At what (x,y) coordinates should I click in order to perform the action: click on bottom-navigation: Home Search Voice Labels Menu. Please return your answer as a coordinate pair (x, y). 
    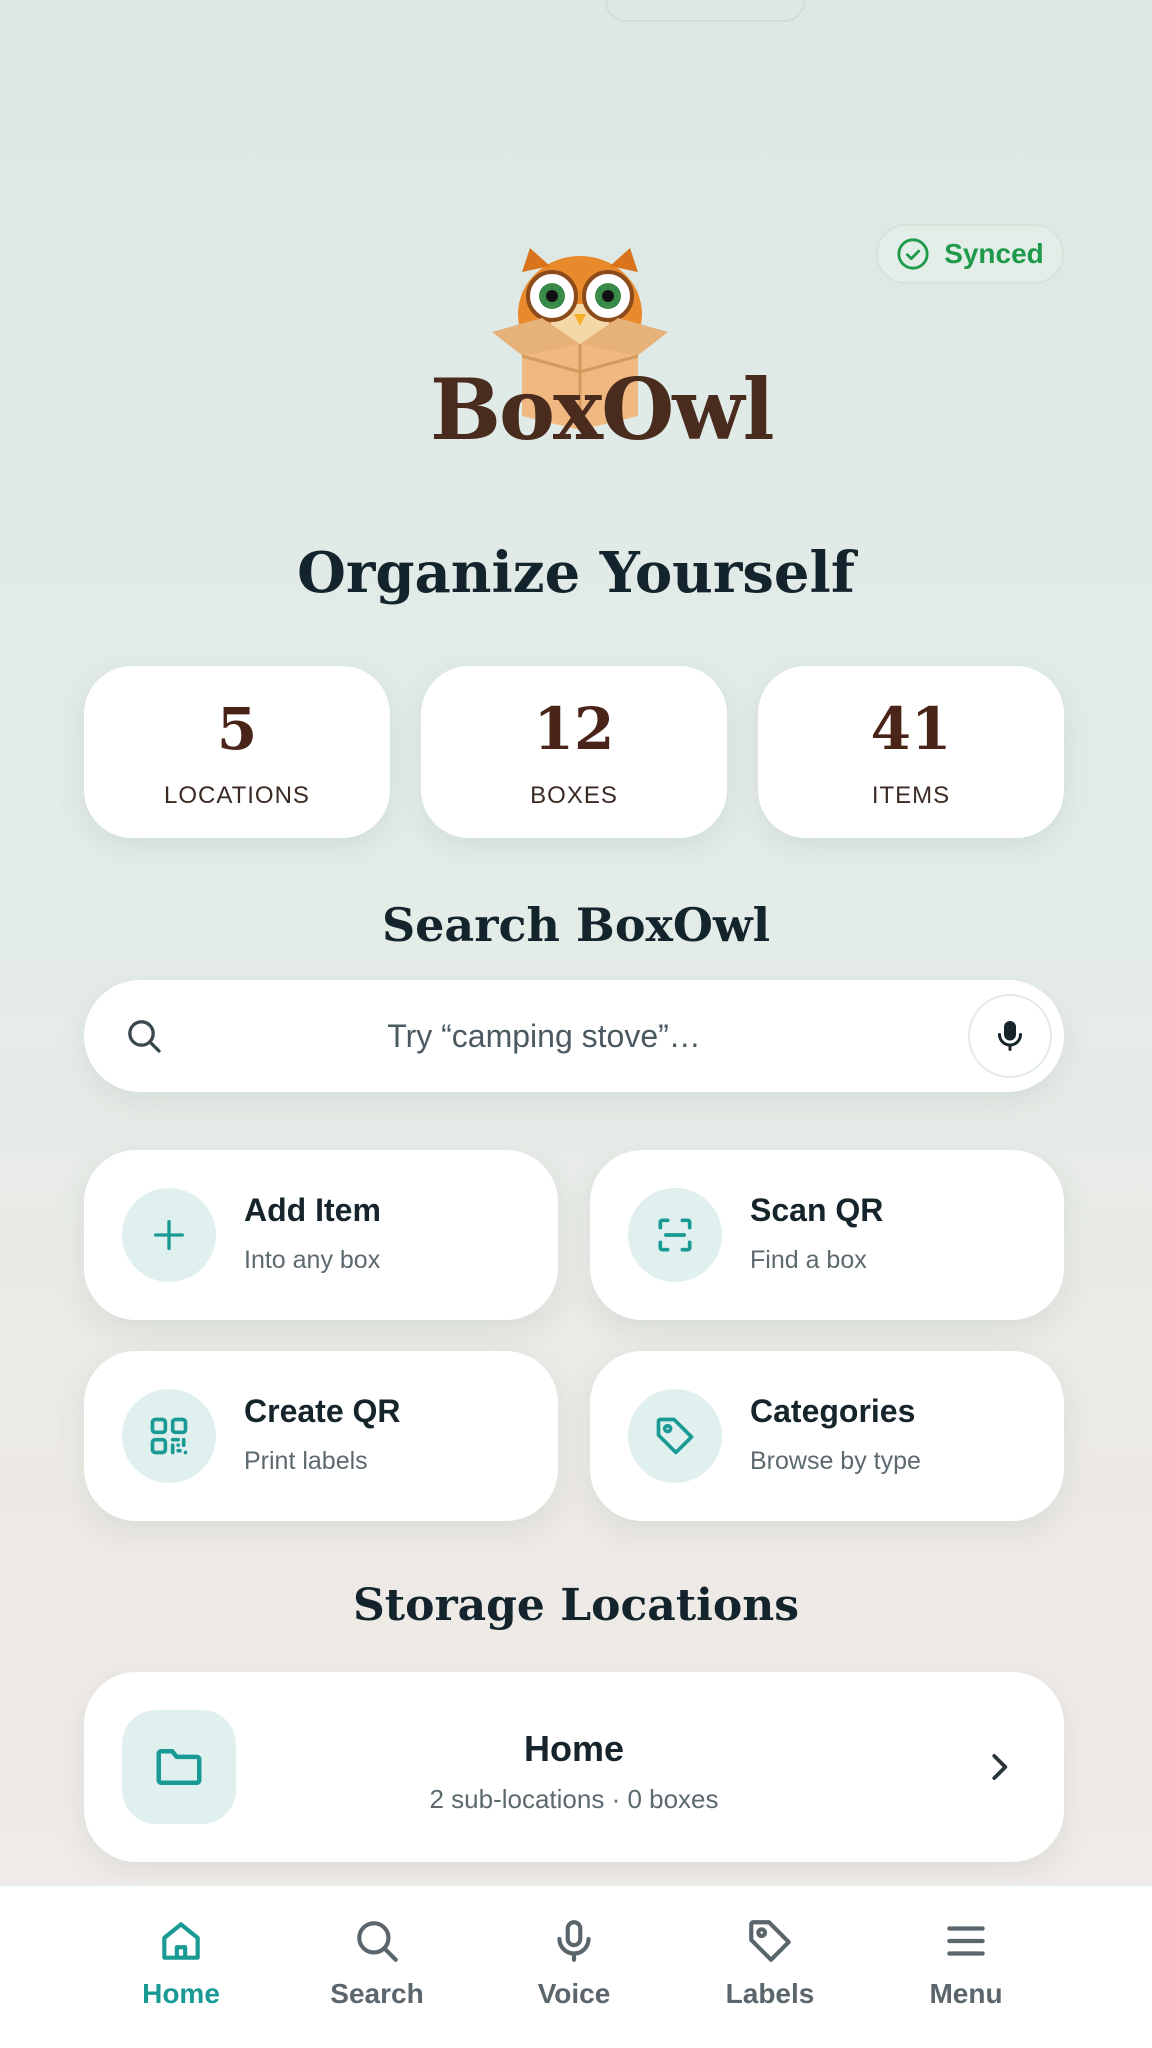
    Looking at the image, I should click on (576, 1966).